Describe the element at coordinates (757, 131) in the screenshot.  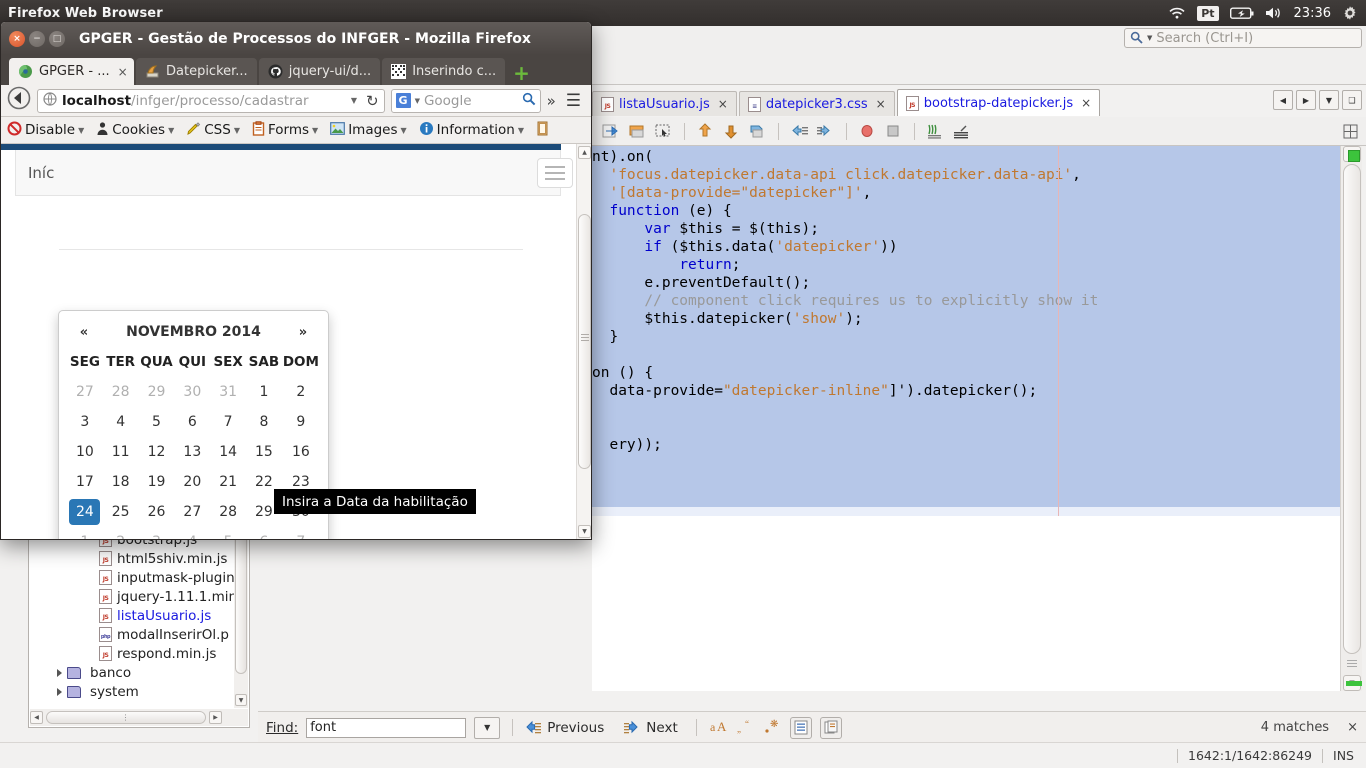
I see `toggle-bookmark-icon` at that location.